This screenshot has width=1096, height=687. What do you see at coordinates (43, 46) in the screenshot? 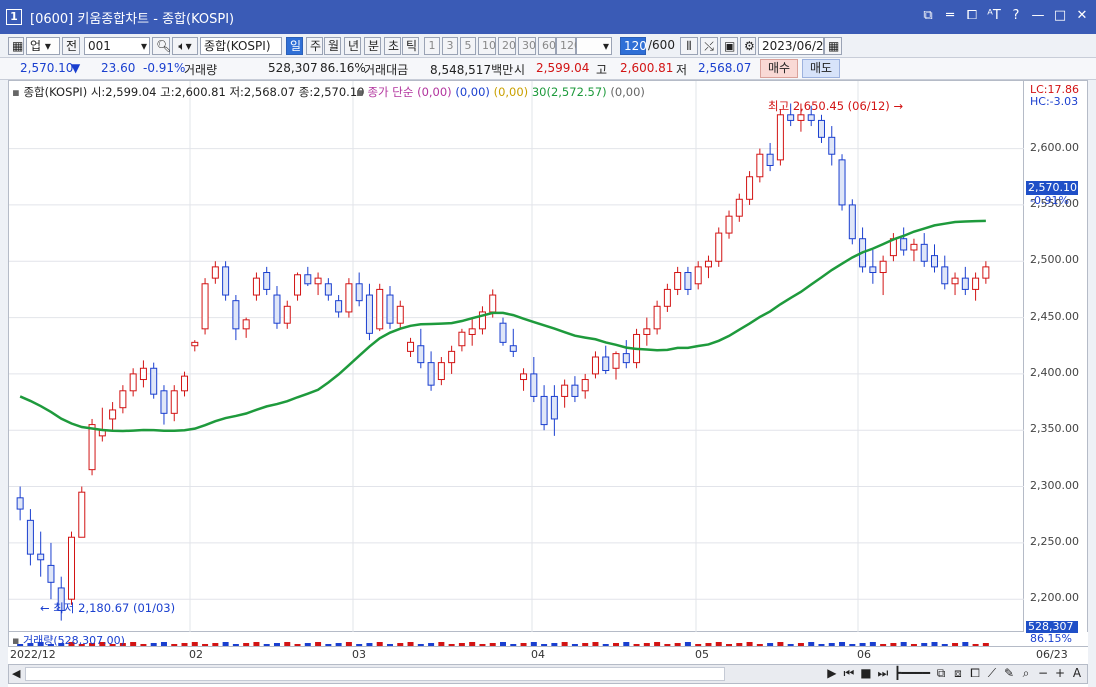
I see `market-select: 업 ▾` at bounding box center [43, 46].